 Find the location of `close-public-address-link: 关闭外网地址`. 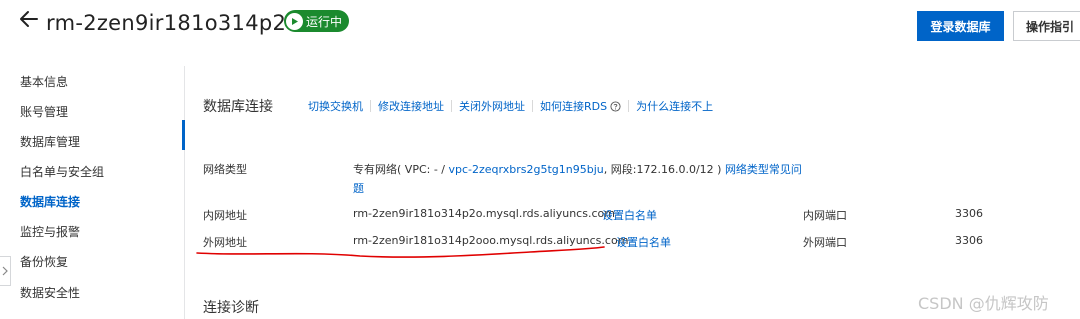

close-public-address-link: 关闭外网地址 is located at coordinates (492, 106).